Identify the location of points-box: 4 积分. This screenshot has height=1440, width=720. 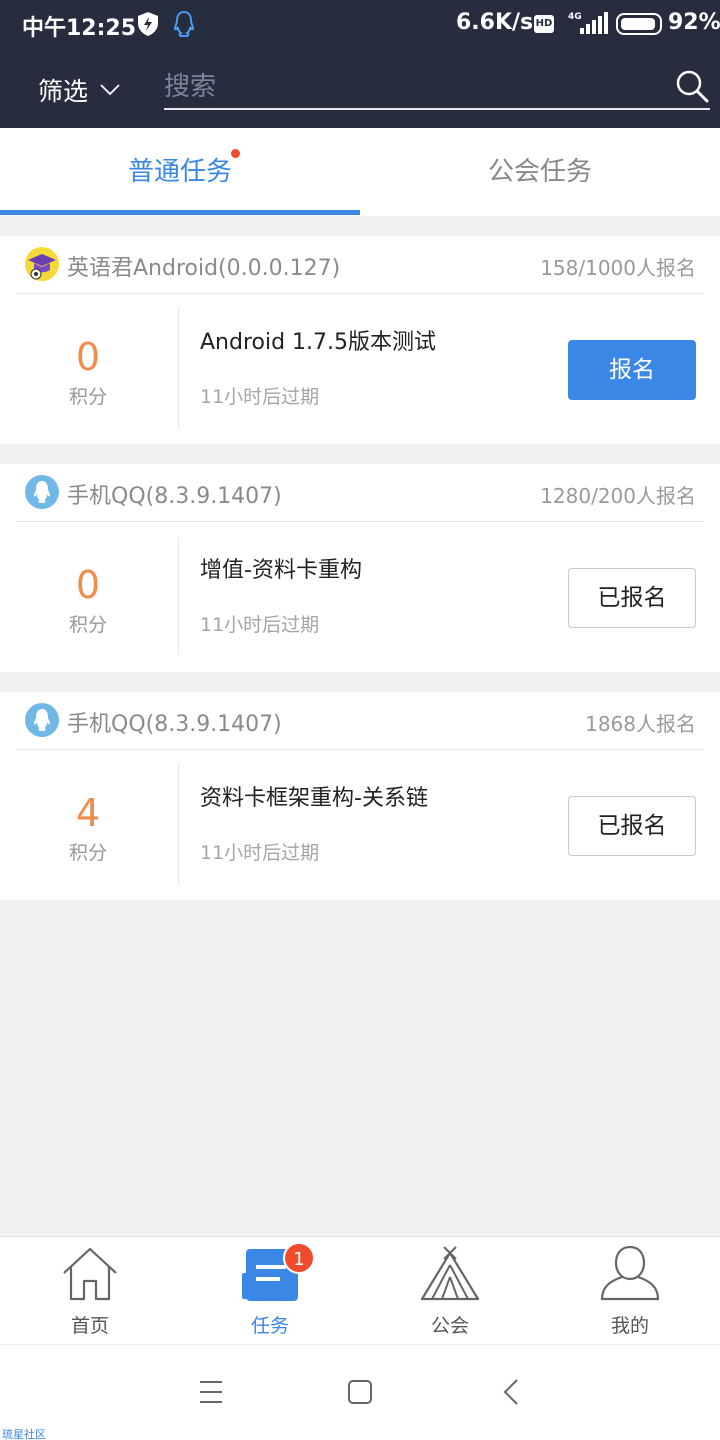
(88, 827).